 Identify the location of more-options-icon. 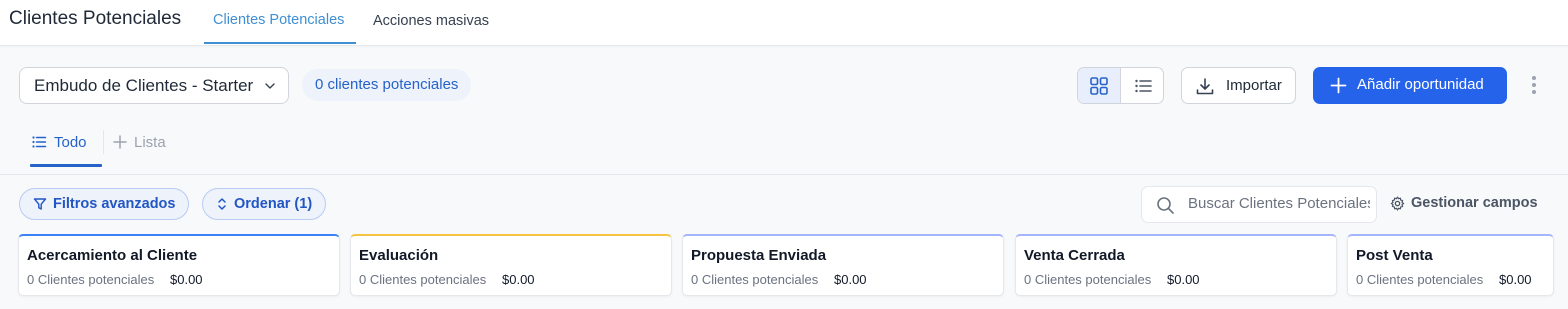
(1534, 85).